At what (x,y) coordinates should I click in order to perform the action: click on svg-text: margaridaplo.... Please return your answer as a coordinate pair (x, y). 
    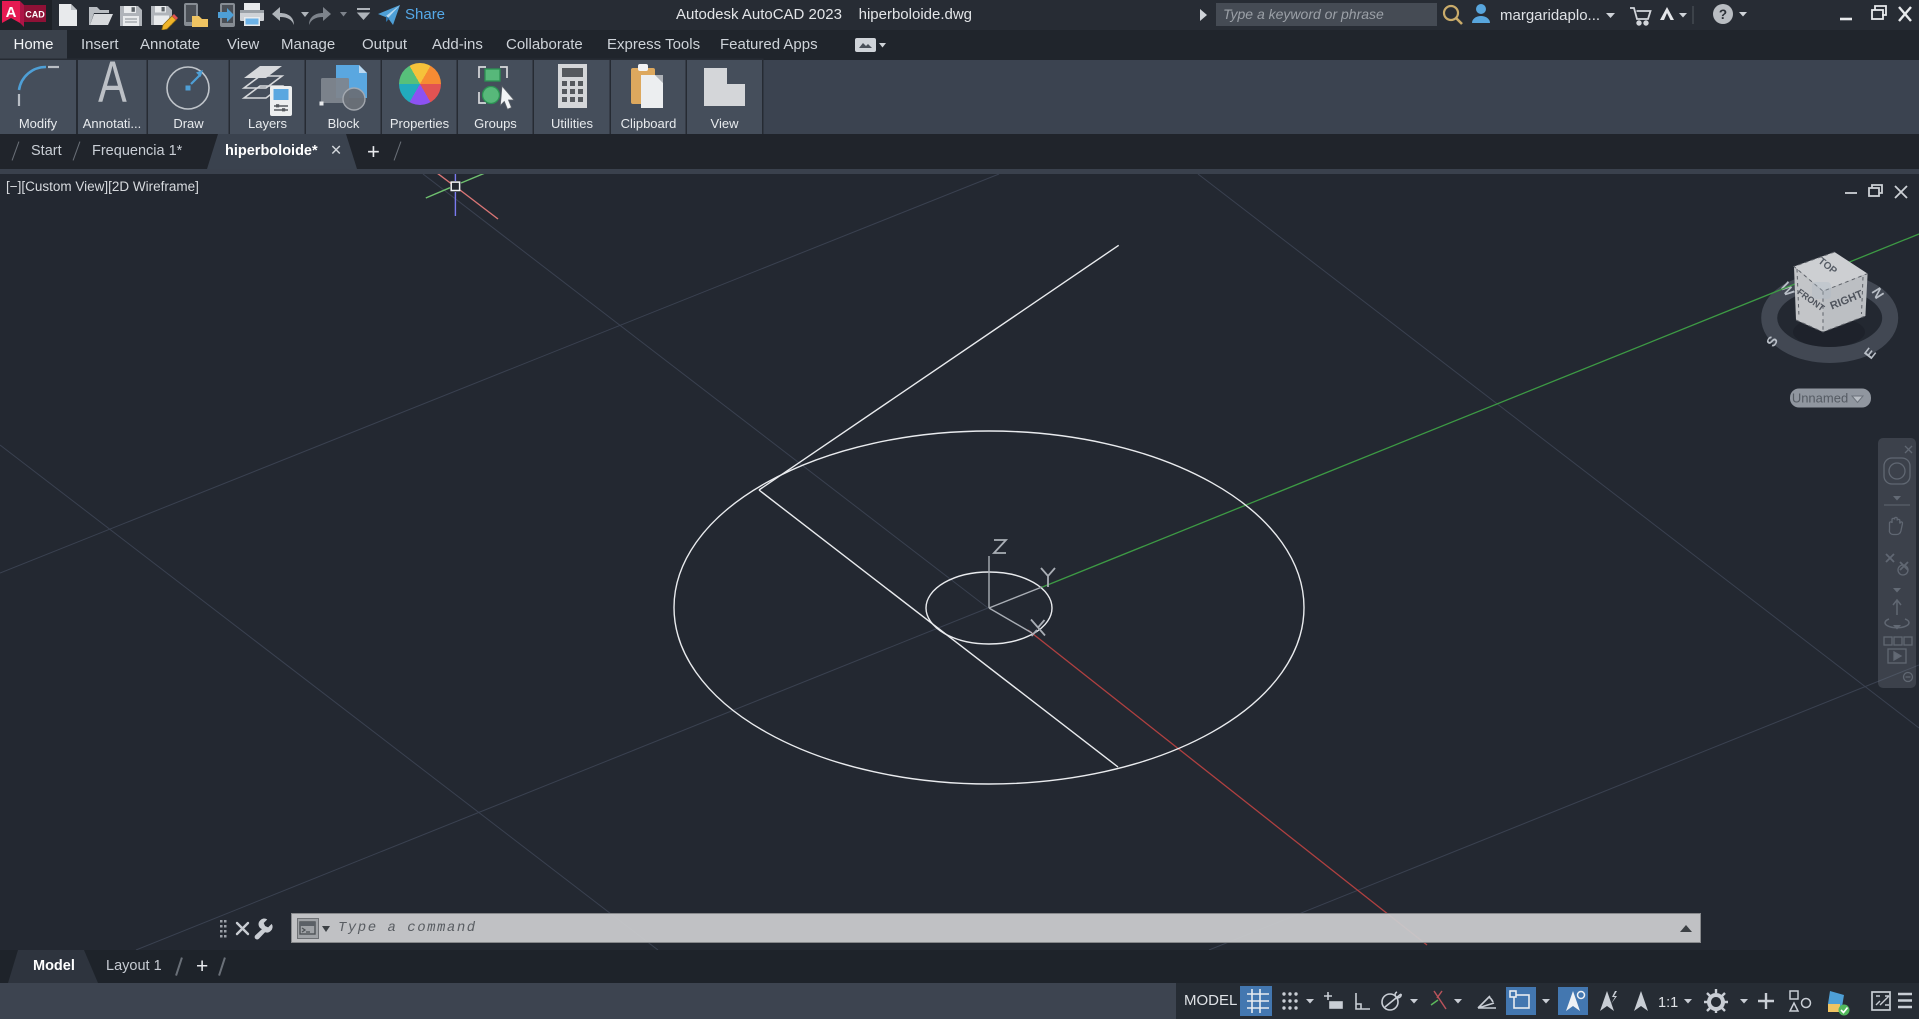
    Looking at the image, I should click on (1550, 15).